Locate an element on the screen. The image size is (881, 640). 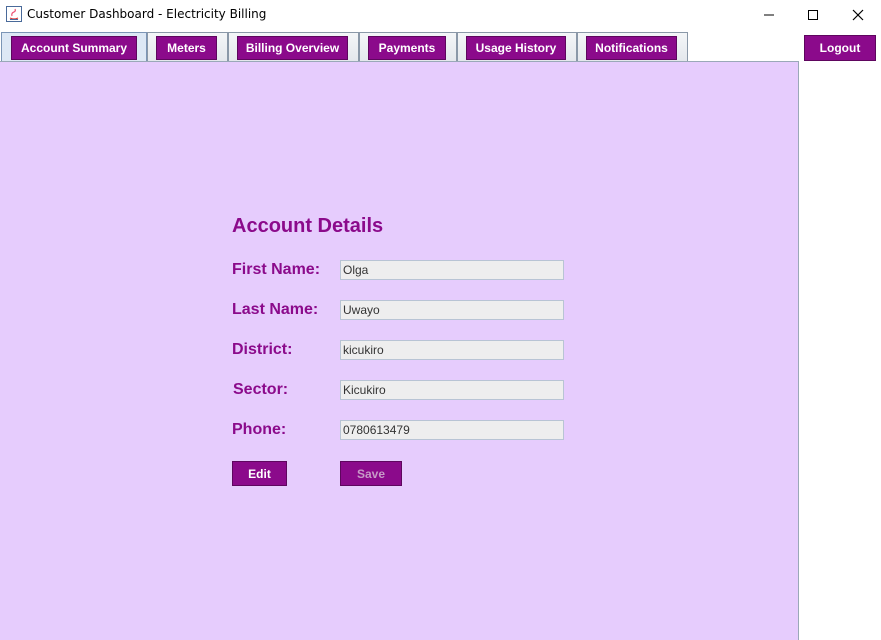
tab-usage-history: Usage History is located at coordinates (517, 47).